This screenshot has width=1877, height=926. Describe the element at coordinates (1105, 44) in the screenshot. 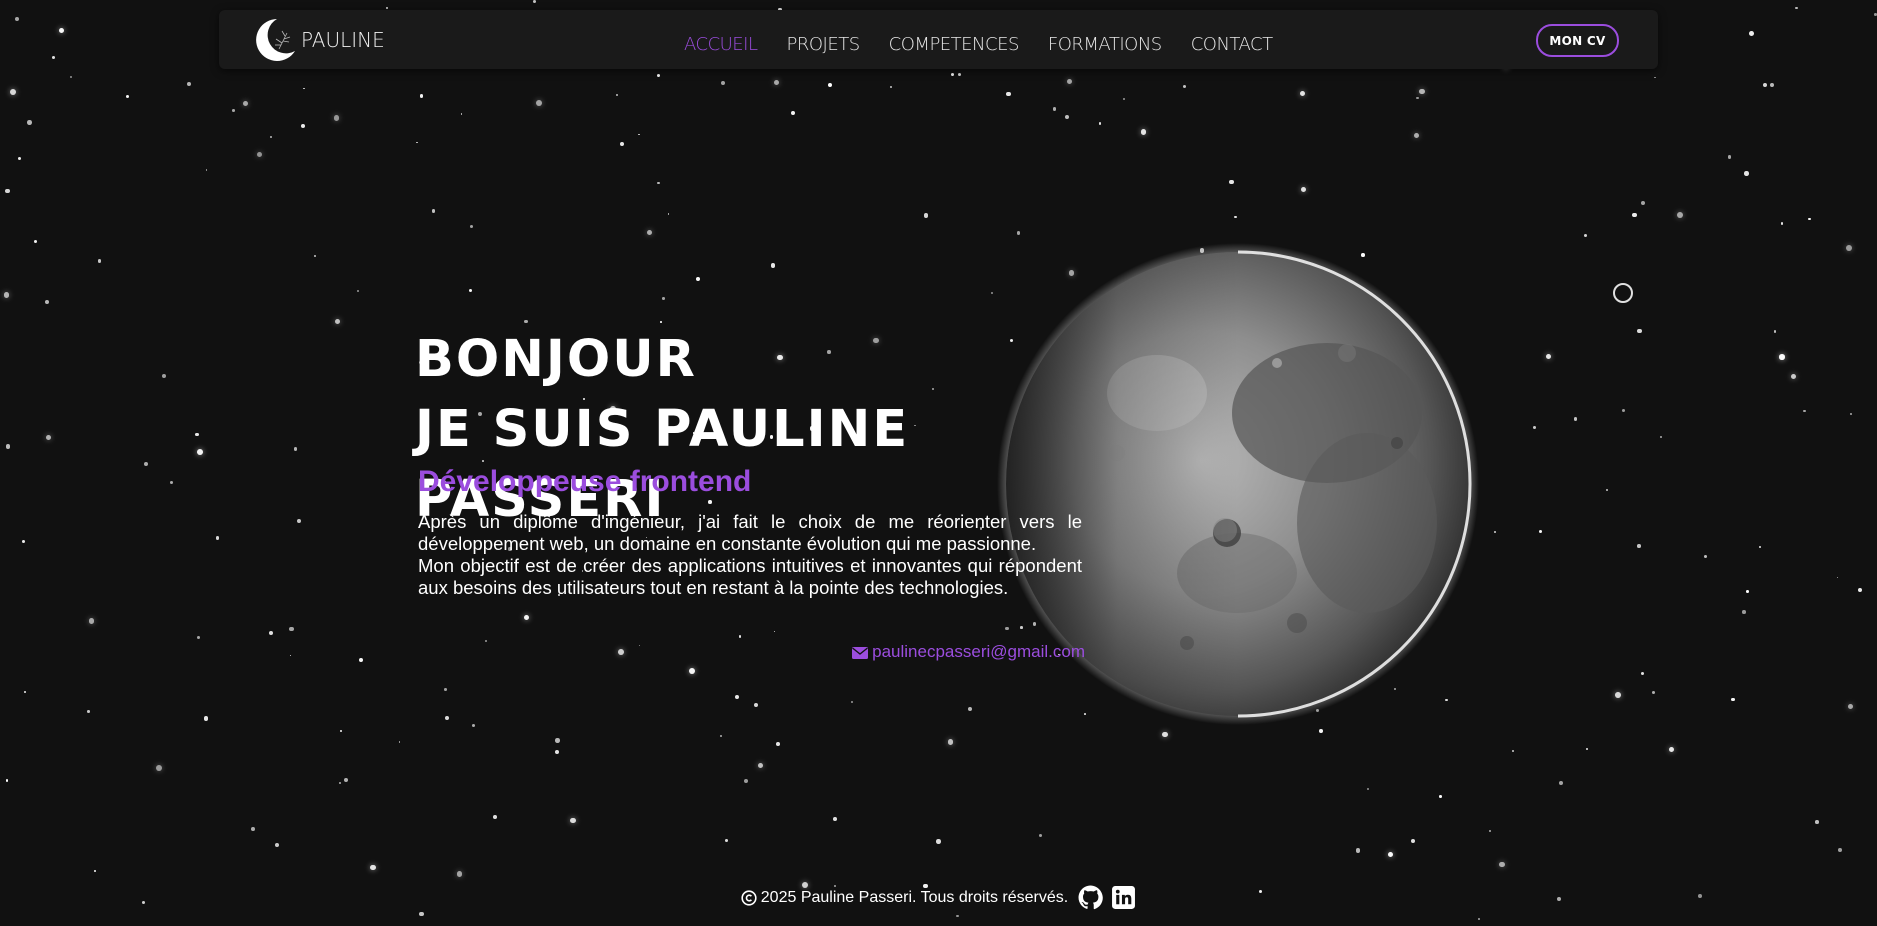

I see `nav-link-formations: FORMATIONS` at that location.